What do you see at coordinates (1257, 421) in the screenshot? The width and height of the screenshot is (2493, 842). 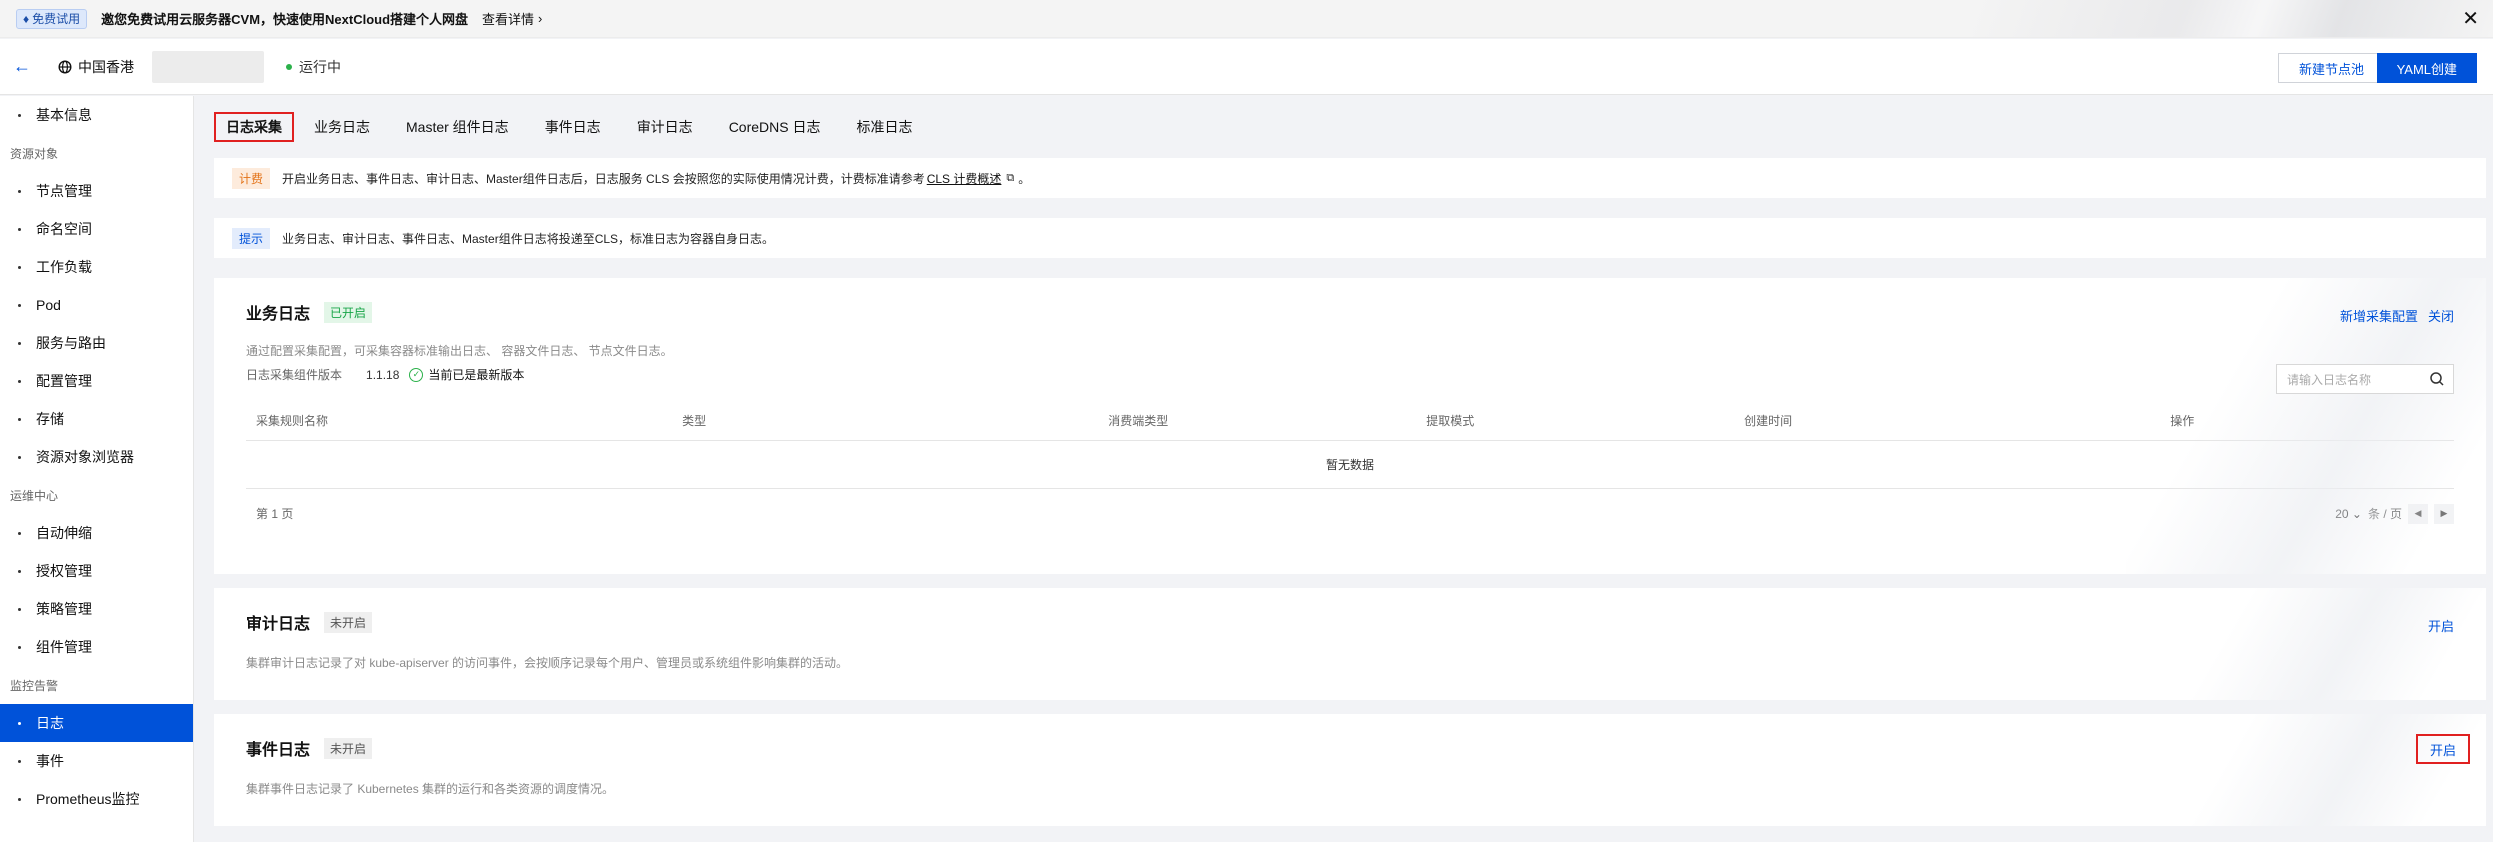 I see `column-header: 消费端类型` at bounding box center [1257, 421].